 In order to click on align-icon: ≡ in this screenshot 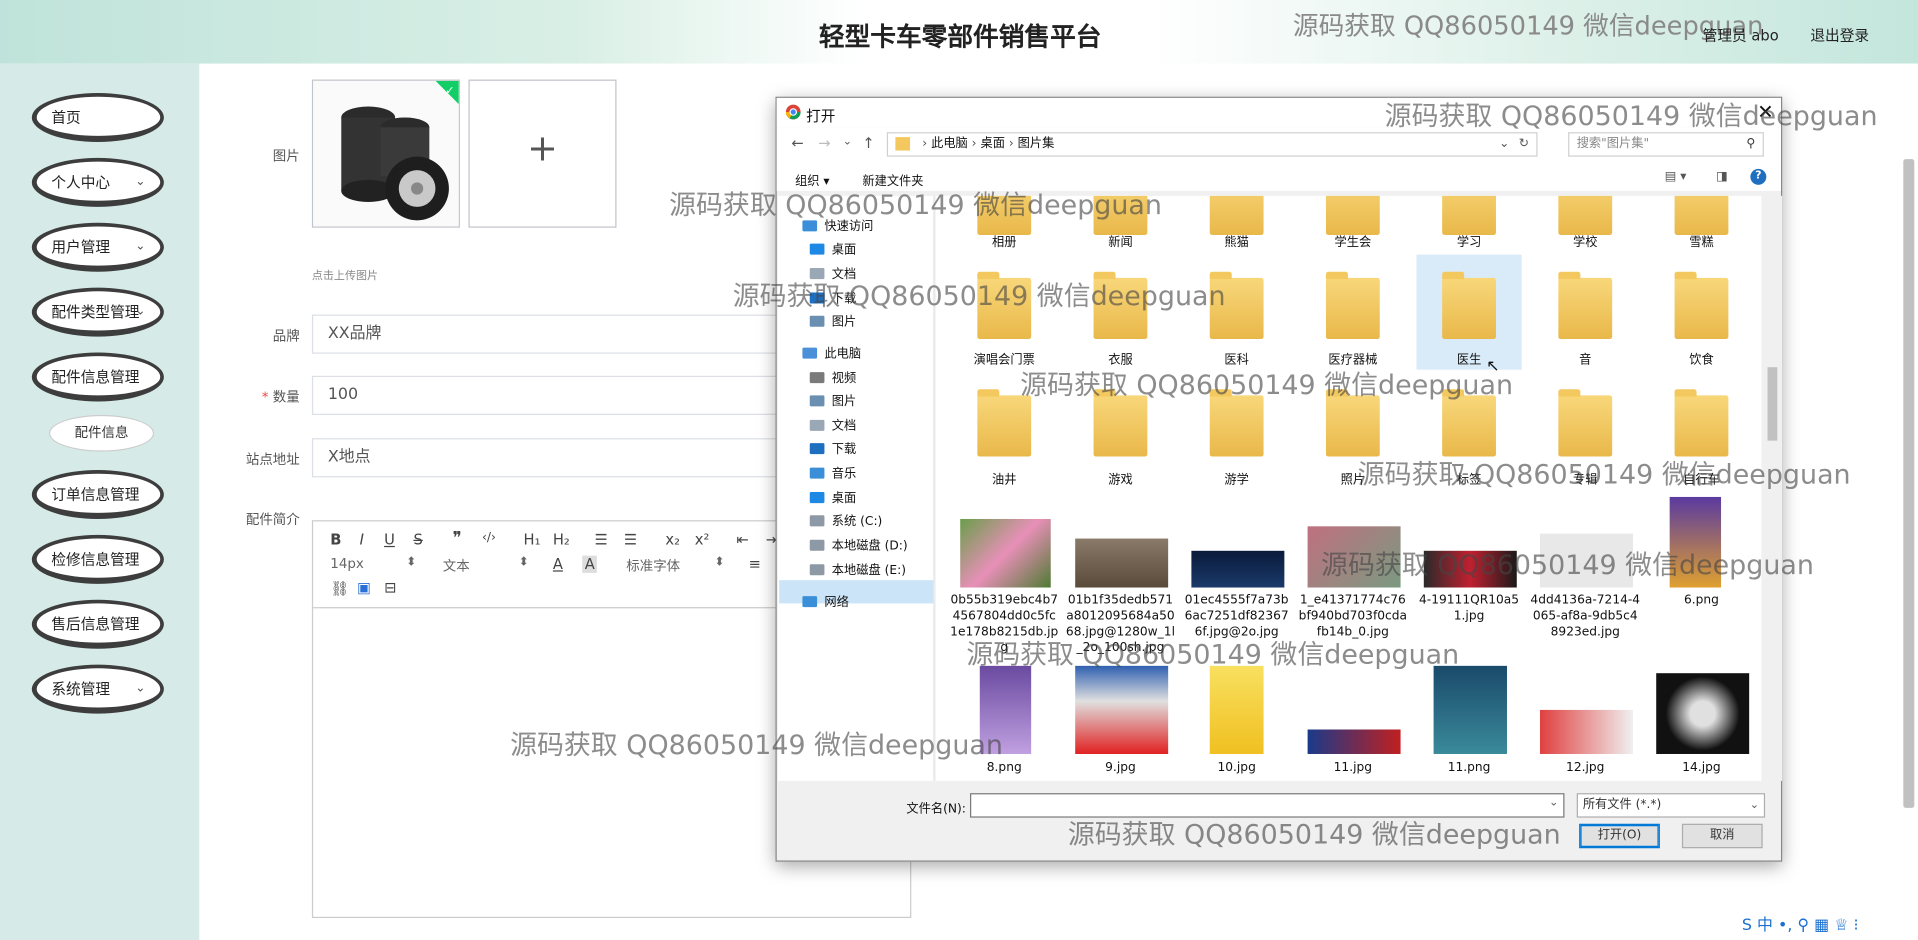, I will do `click(755, 564)`.